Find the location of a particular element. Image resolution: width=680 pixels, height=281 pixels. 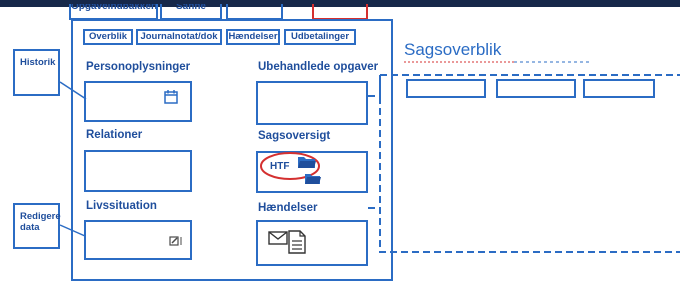

dashed-outline-bottom is located at coordinates (524, 230).